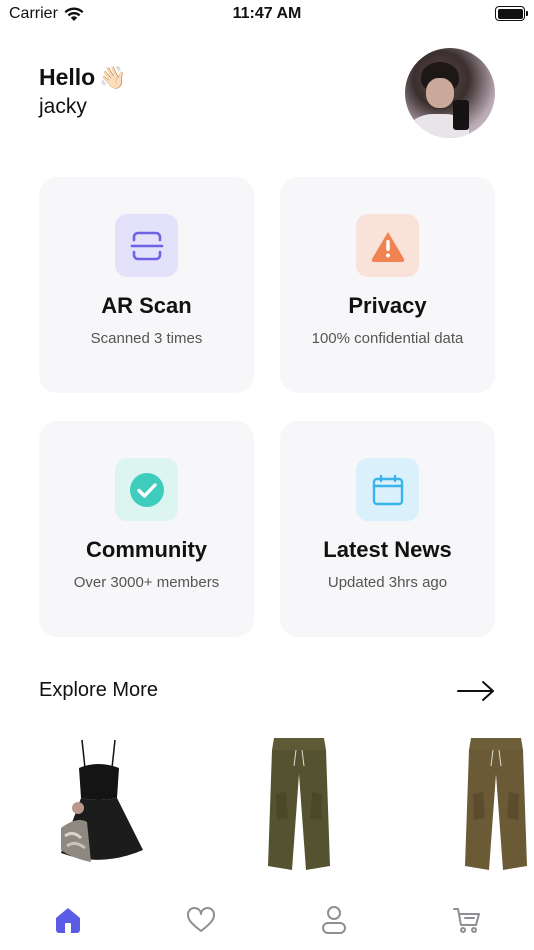  Describe the element at coordinates (387, 549) in the screenshot. I see `card-title: Latest News` at that location.